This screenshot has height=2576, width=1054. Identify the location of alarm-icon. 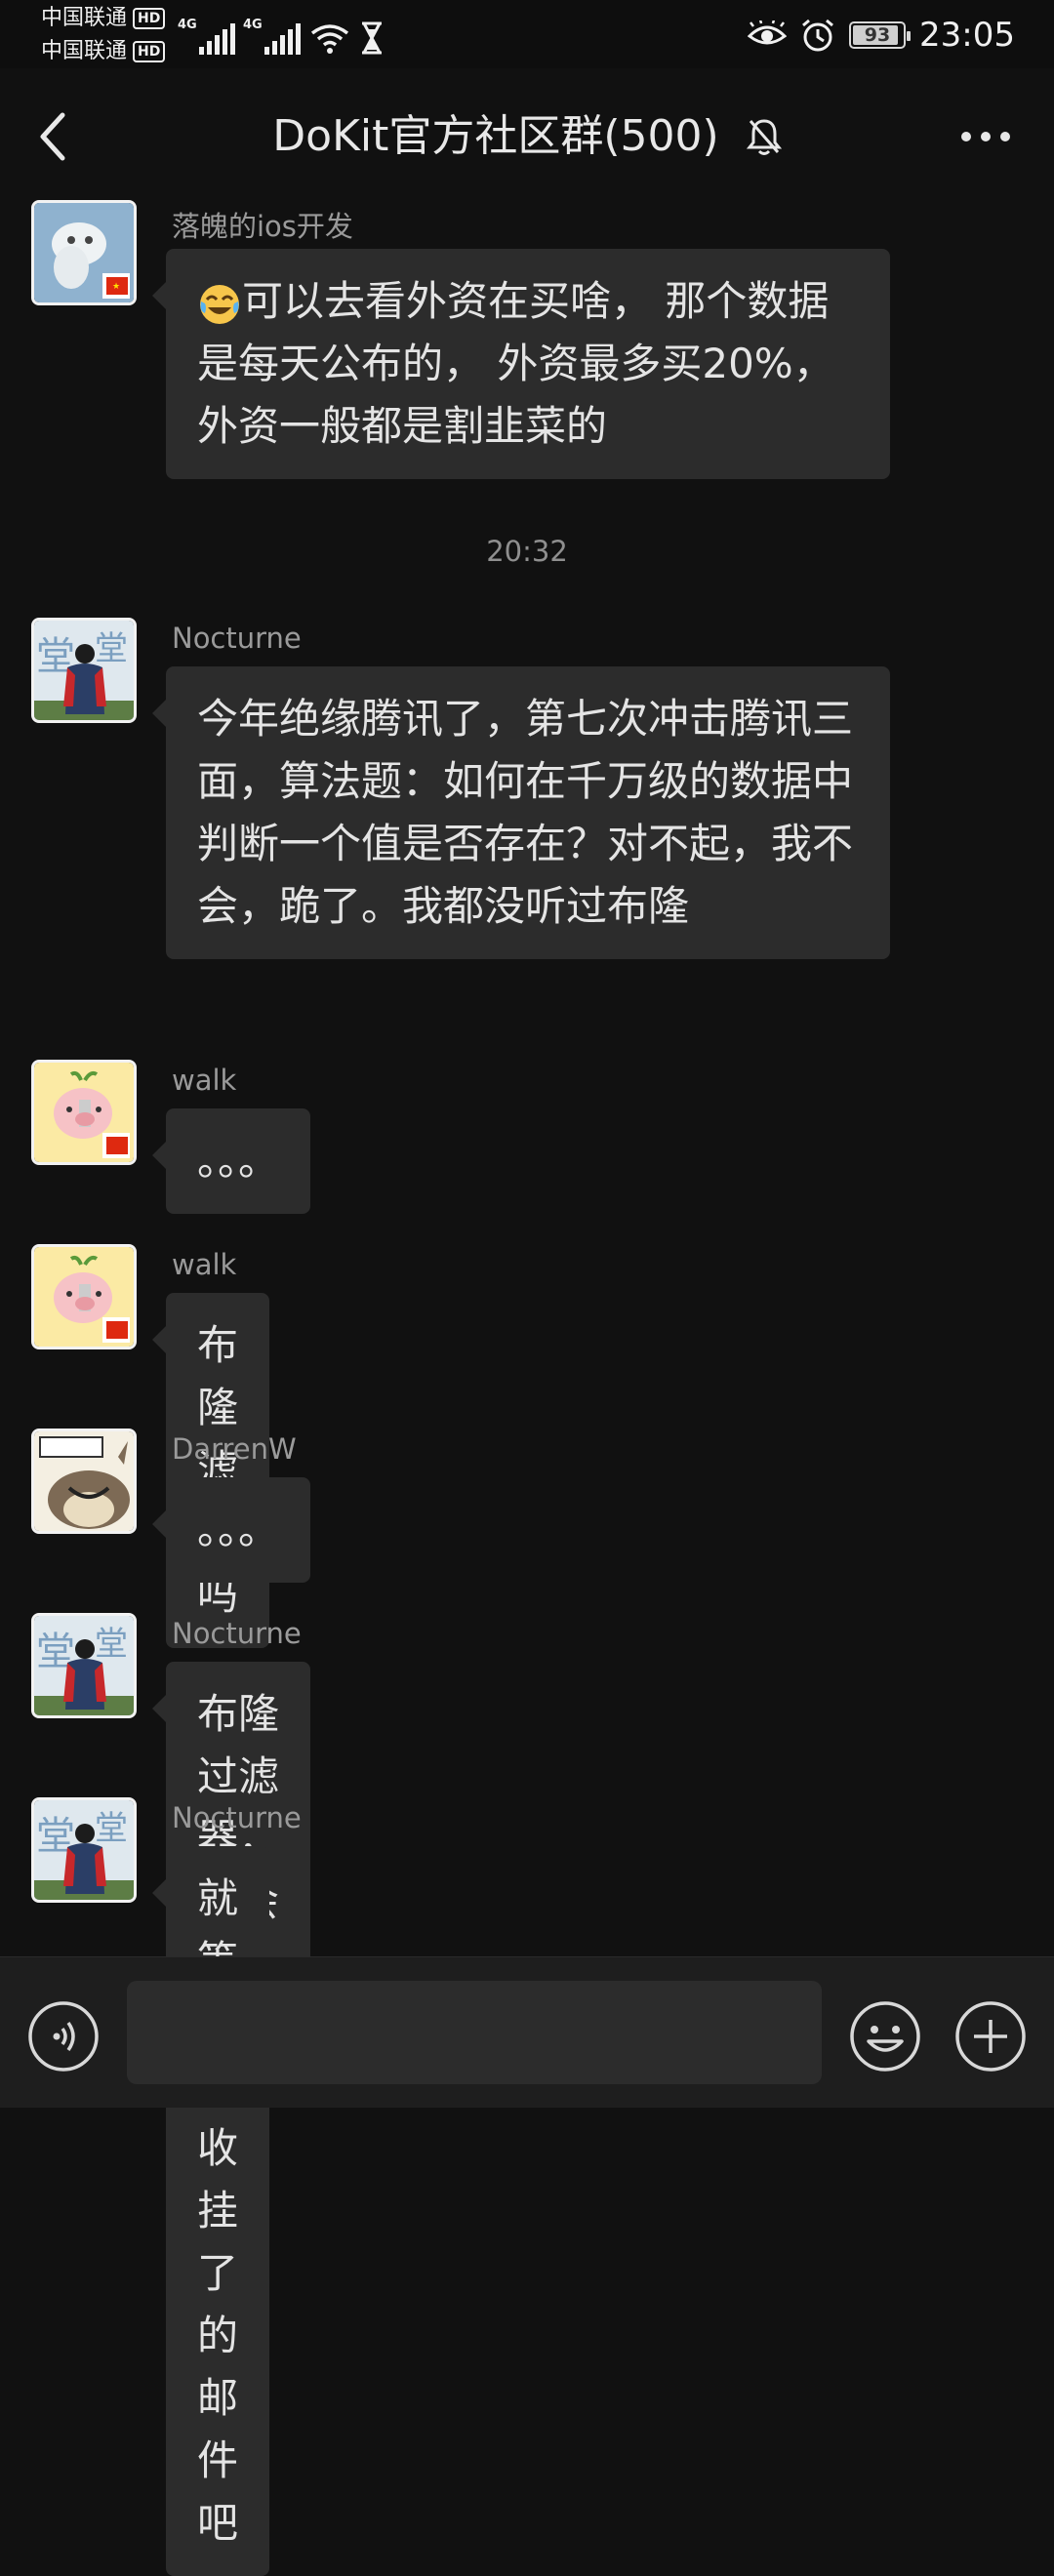
(817, 35).